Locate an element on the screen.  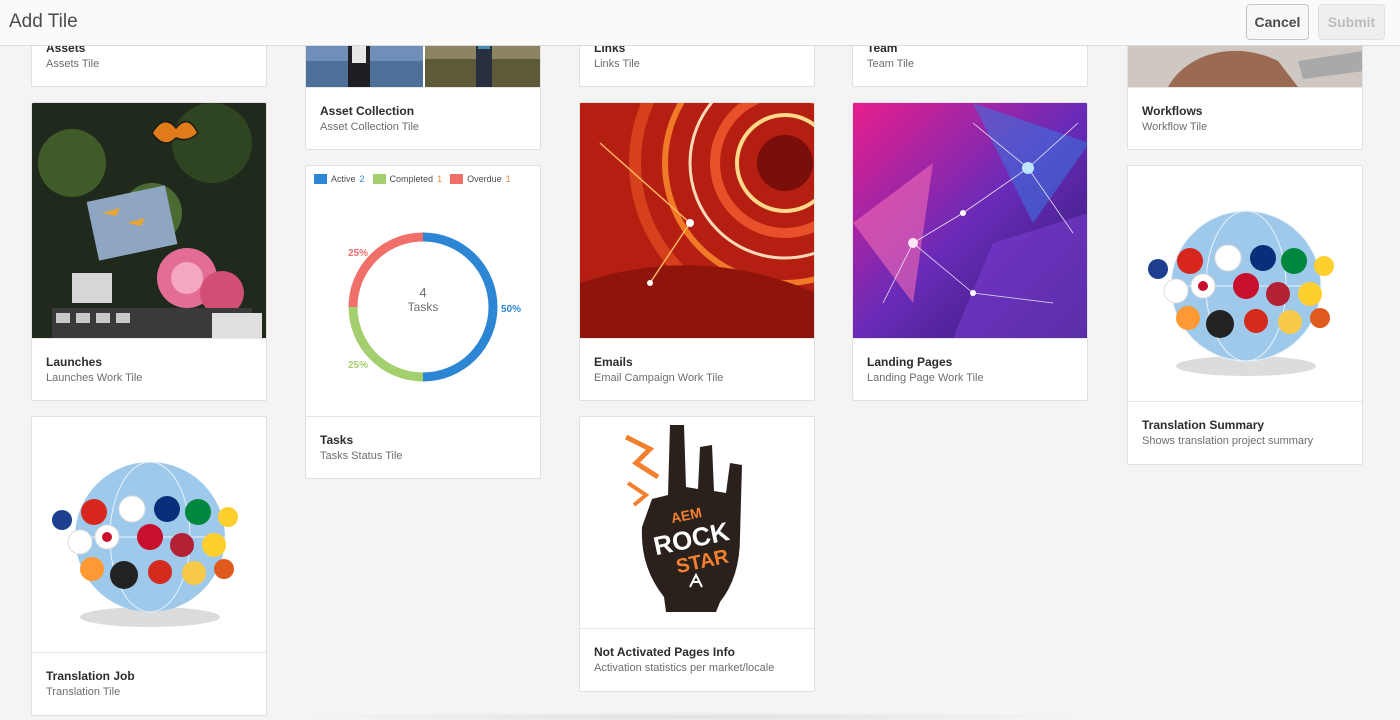
tile-title: Asset Collection is located at coordinates (367, 111).